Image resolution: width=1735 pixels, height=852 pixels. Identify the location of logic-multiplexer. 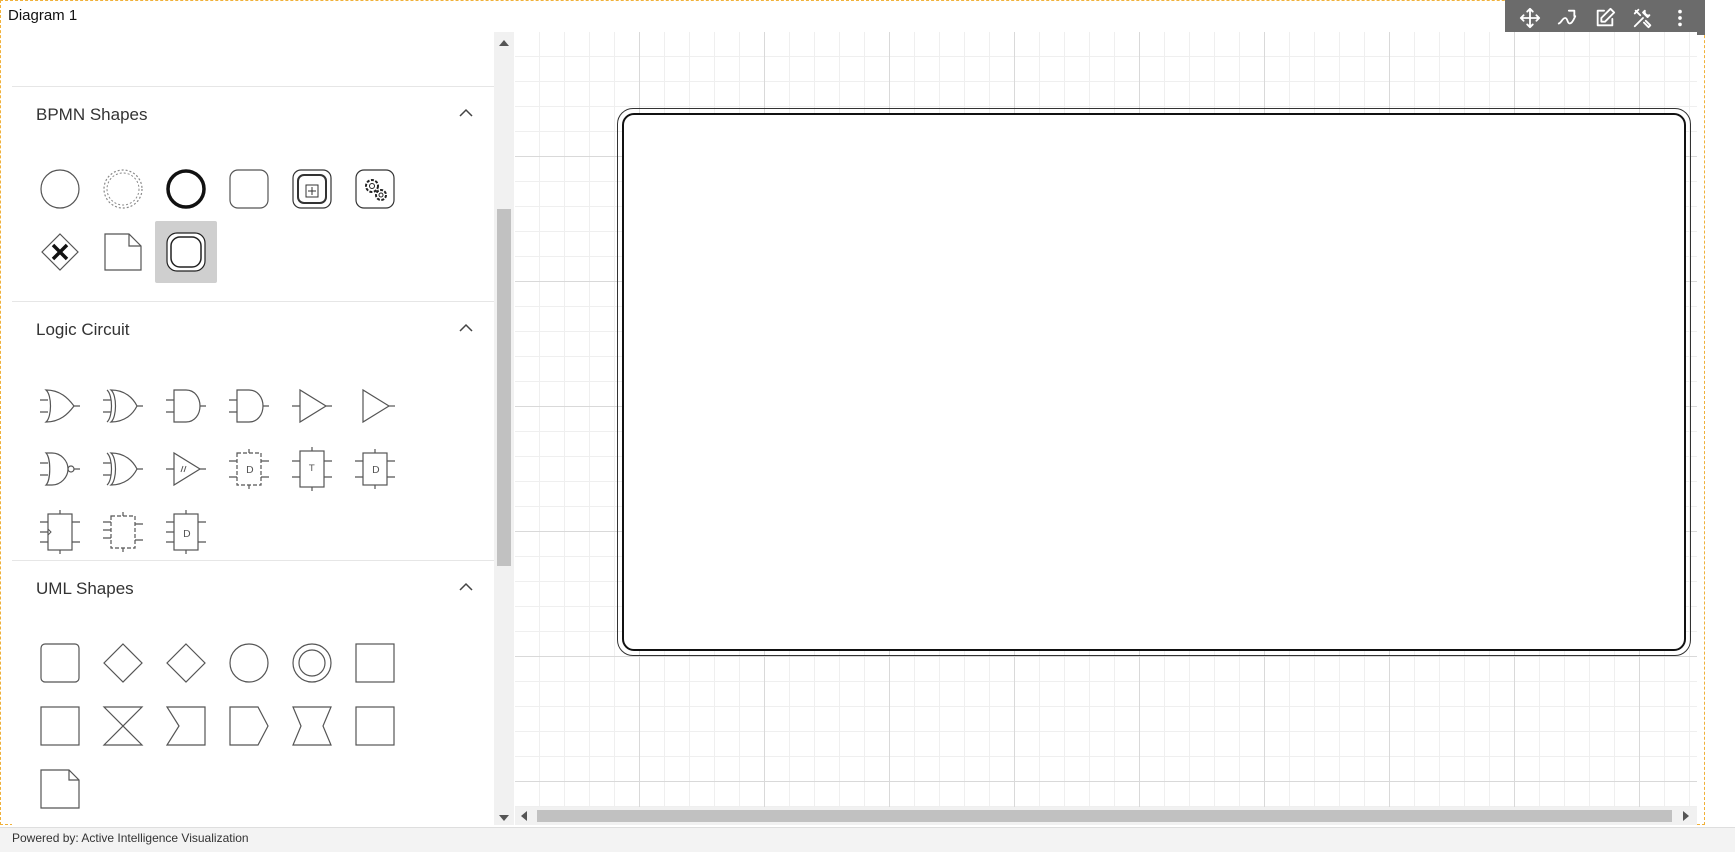
(123, 532).